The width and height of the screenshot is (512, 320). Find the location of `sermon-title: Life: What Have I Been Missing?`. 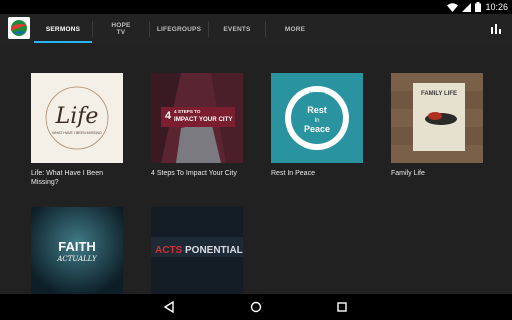

sermon-title: Life: What Have I Been Missing? is located at coordinates (67, 178).